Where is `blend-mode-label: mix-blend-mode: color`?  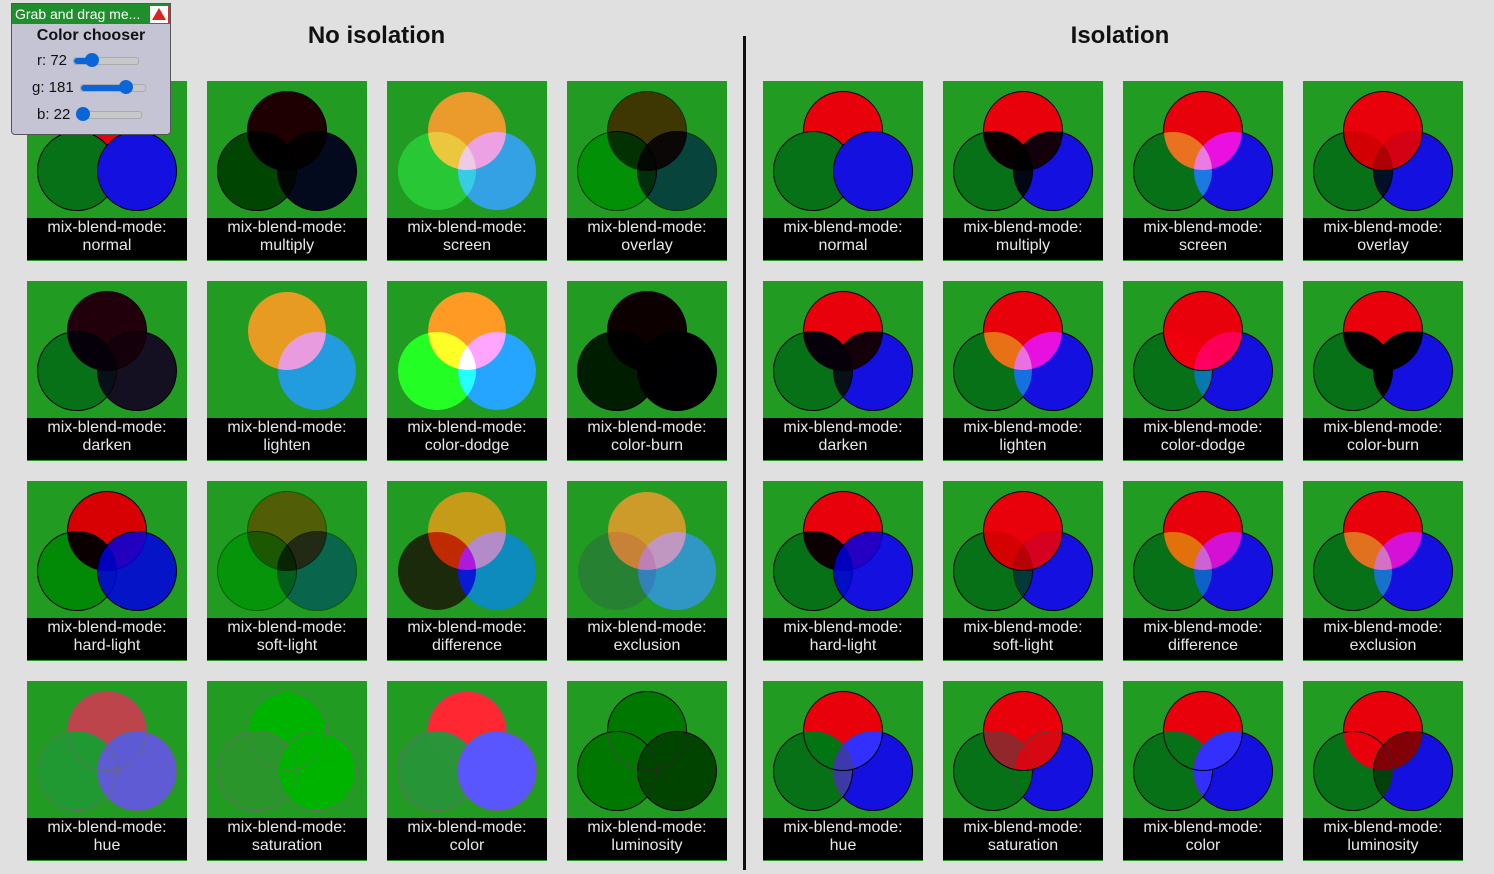 blend-mode-label: mix-blend-mode: color is located at coordinates (467, 839).